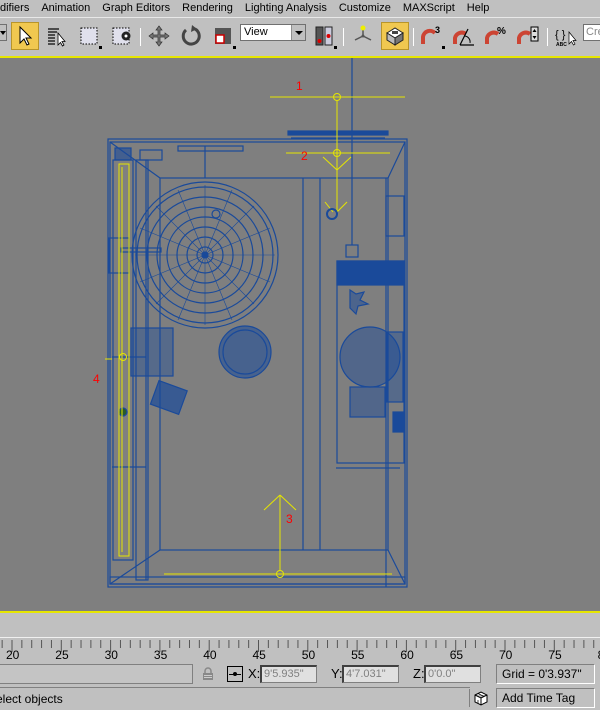 This screenshot has width=600, height=710. What do you see at coordinates (256, 32) in the screenshot?
I see `reference-coordinate-value: View` at bounding box center [256, 32].